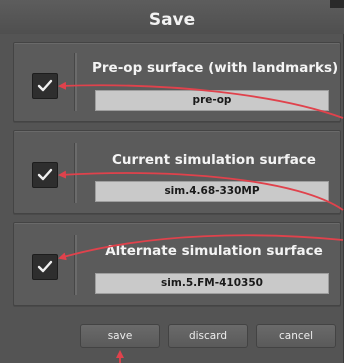  I want to click on discard-button: discard, so click(208, 336).